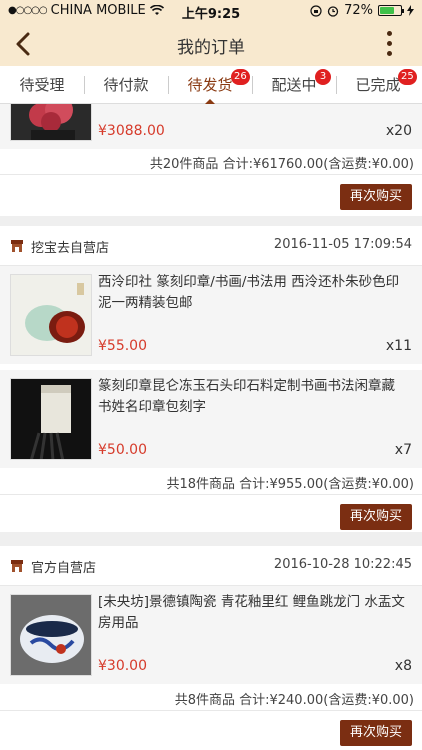 This screenshot has height=750, width=422. Describe the element at coordinates (122, 346) in the screenshot. I see `item-price: ¥55.00` at that location.